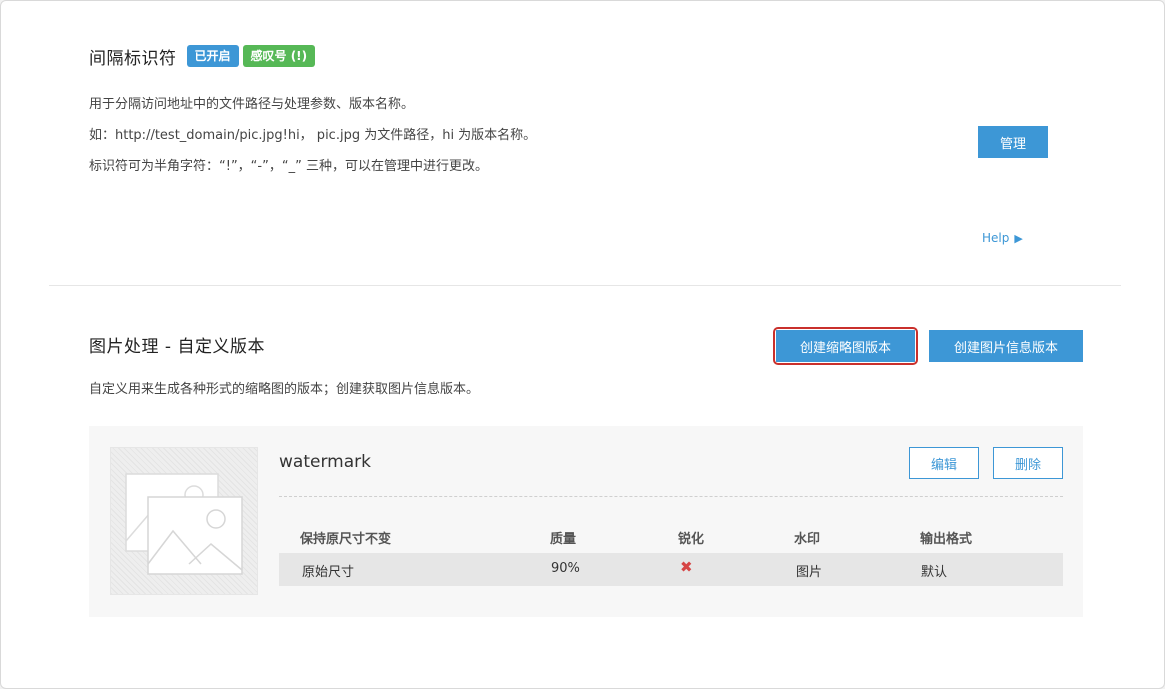 Image resolution: width=1165 pixels, height=689 pixels. What do you see at coordinates (328, 572) in the screenshot?
I see `cell-size: 原始尺寸` at bounding box center [328, 572].